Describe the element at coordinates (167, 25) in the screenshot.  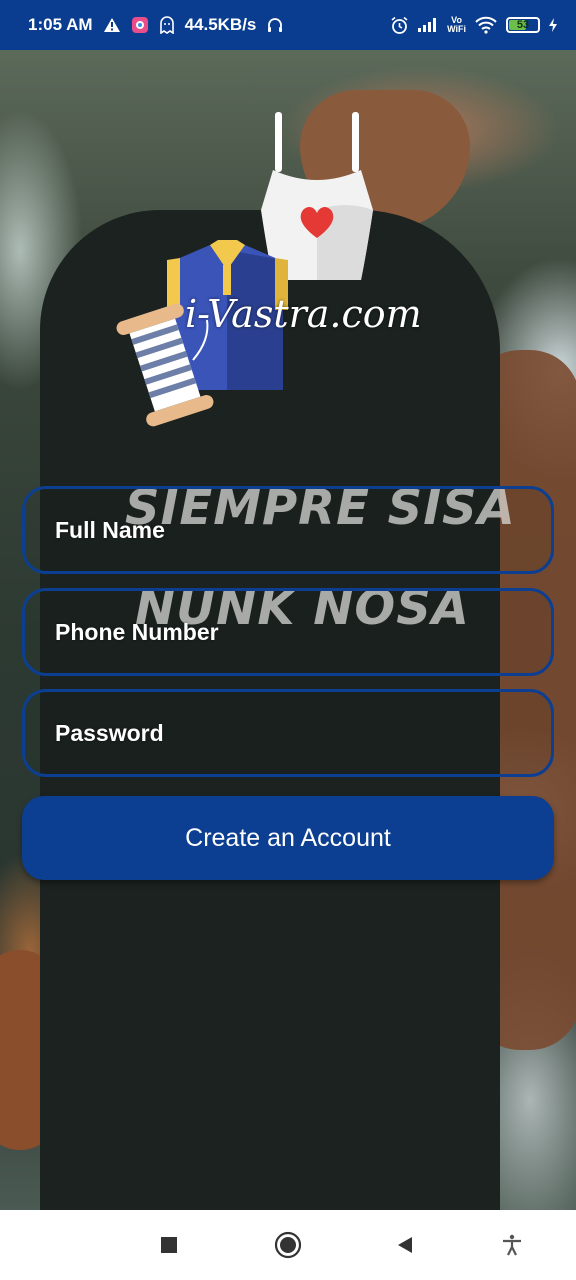
I see `ghost-icon` at that location.